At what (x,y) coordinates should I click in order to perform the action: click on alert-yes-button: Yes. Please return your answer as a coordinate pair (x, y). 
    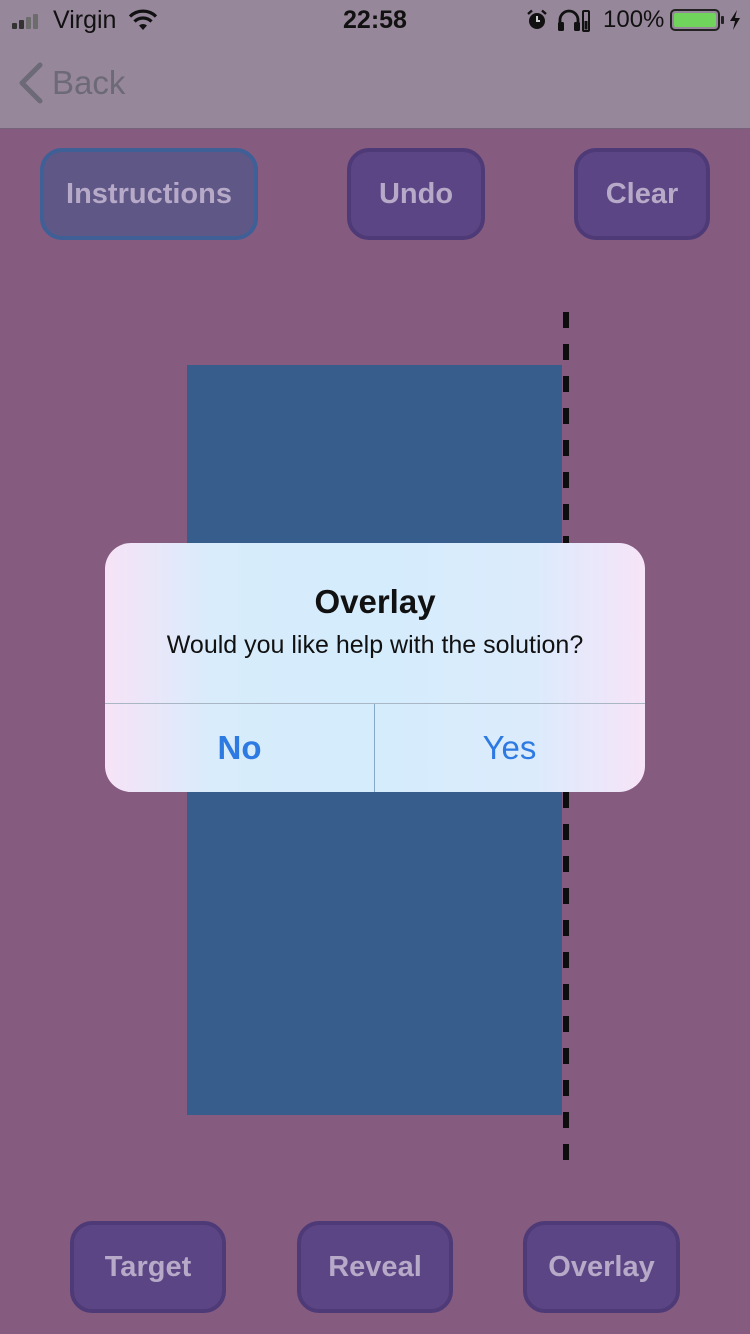
    Looking at the image, I should click on (509, 748).